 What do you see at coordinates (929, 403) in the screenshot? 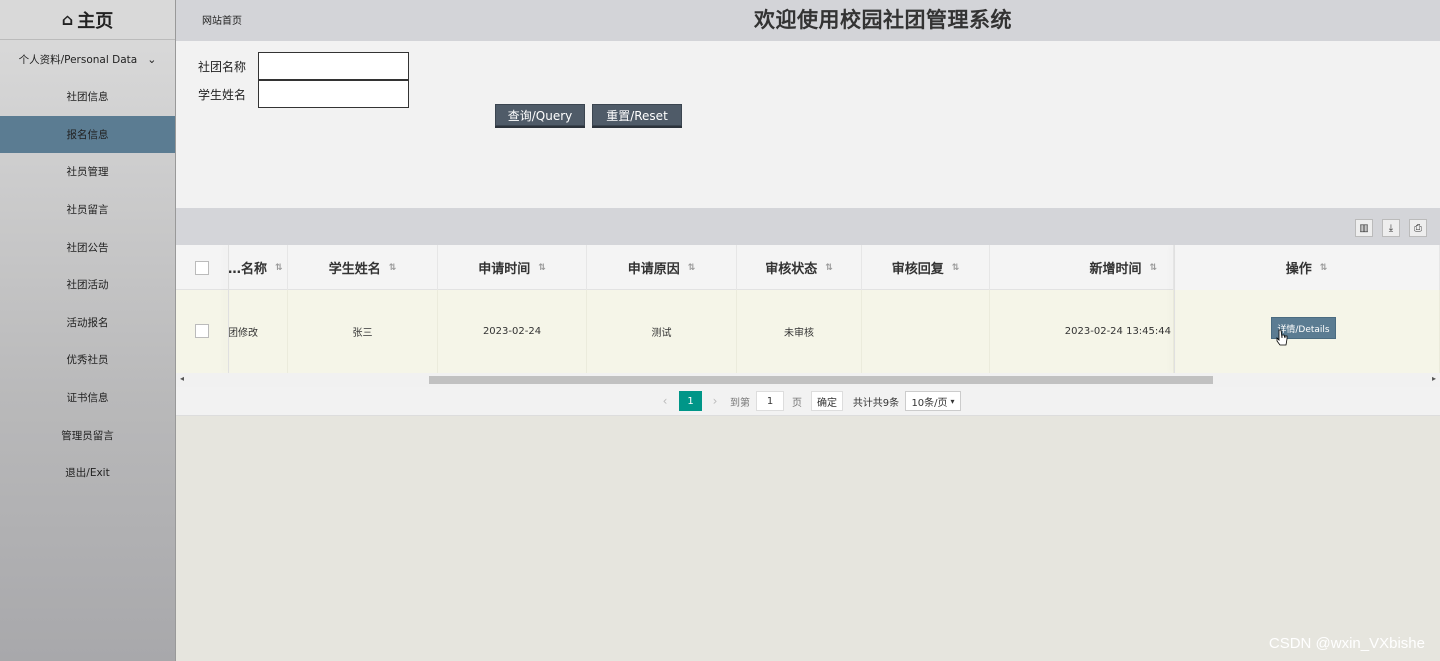
I see `page-size-value: 10条/页` at bounding box center [929, 403].